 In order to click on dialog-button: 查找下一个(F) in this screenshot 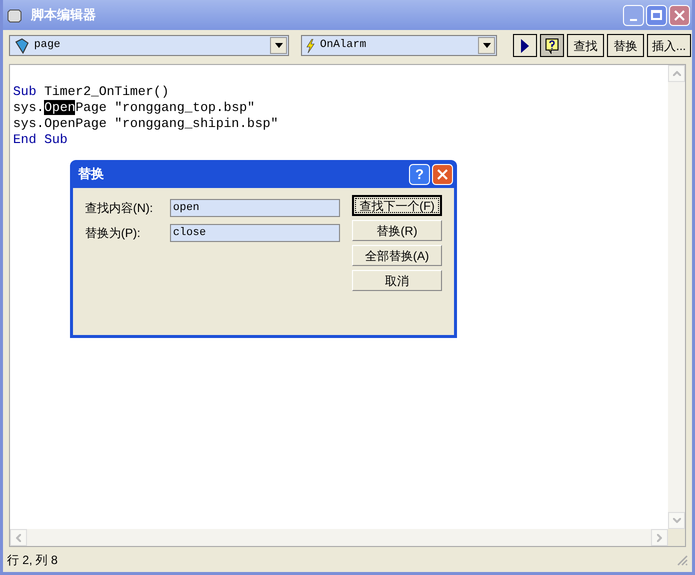, I will do `click(397, 205)`.